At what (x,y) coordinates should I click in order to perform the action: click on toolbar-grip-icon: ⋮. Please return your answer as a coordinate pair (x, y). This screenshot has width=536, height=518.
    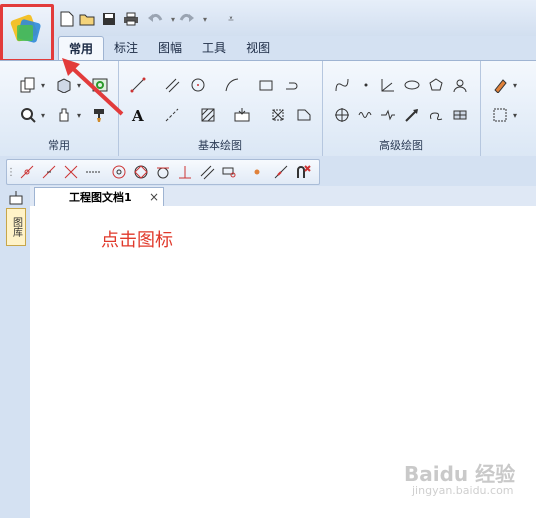
    Looking at the image, I should click on (11, 172).